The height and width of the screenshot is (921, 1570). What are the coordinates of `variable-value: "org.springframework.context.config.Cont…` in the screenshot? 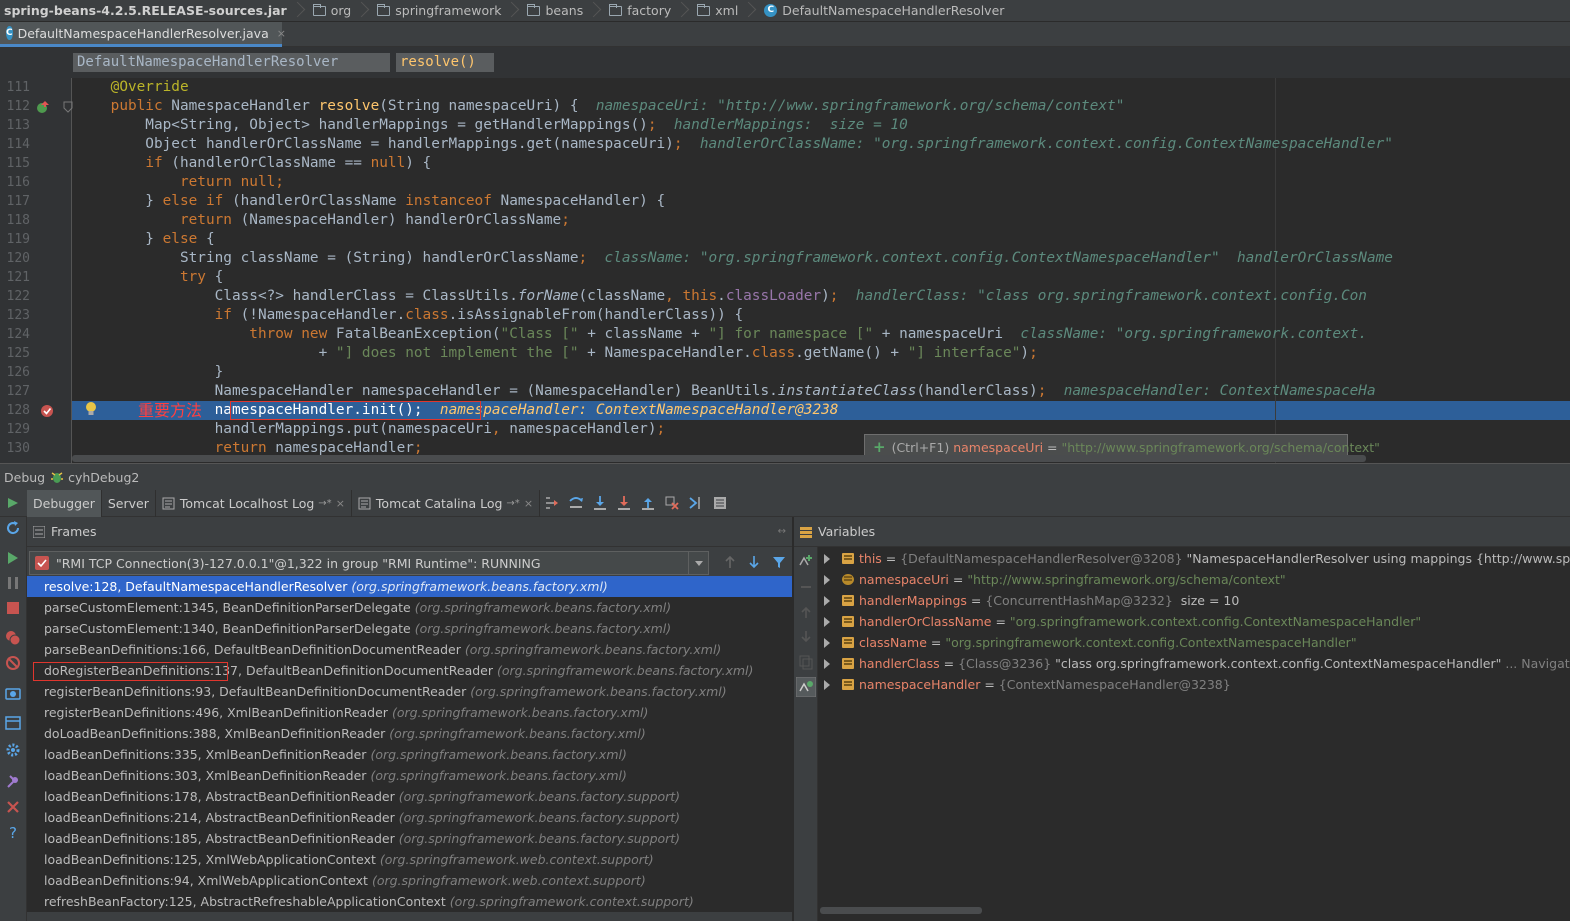 It's located at (1151, 642).